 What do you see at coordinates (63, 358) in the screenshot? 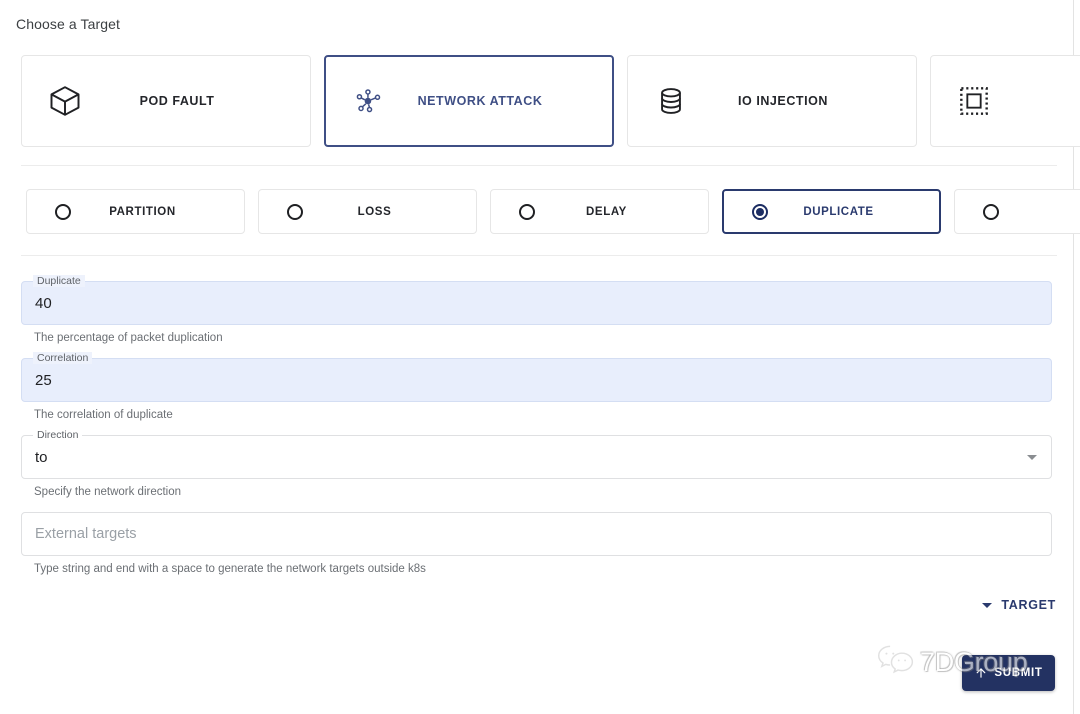
I see `correlation-label: Correlation` at bounding box center [63, 358].